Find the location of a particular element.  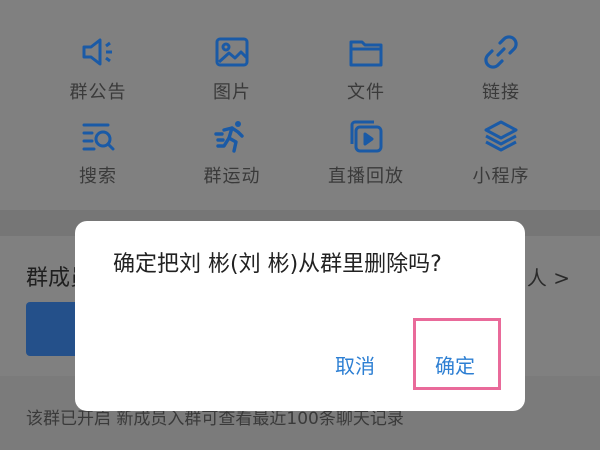

layers-icon is located at coordinates (501, 136).